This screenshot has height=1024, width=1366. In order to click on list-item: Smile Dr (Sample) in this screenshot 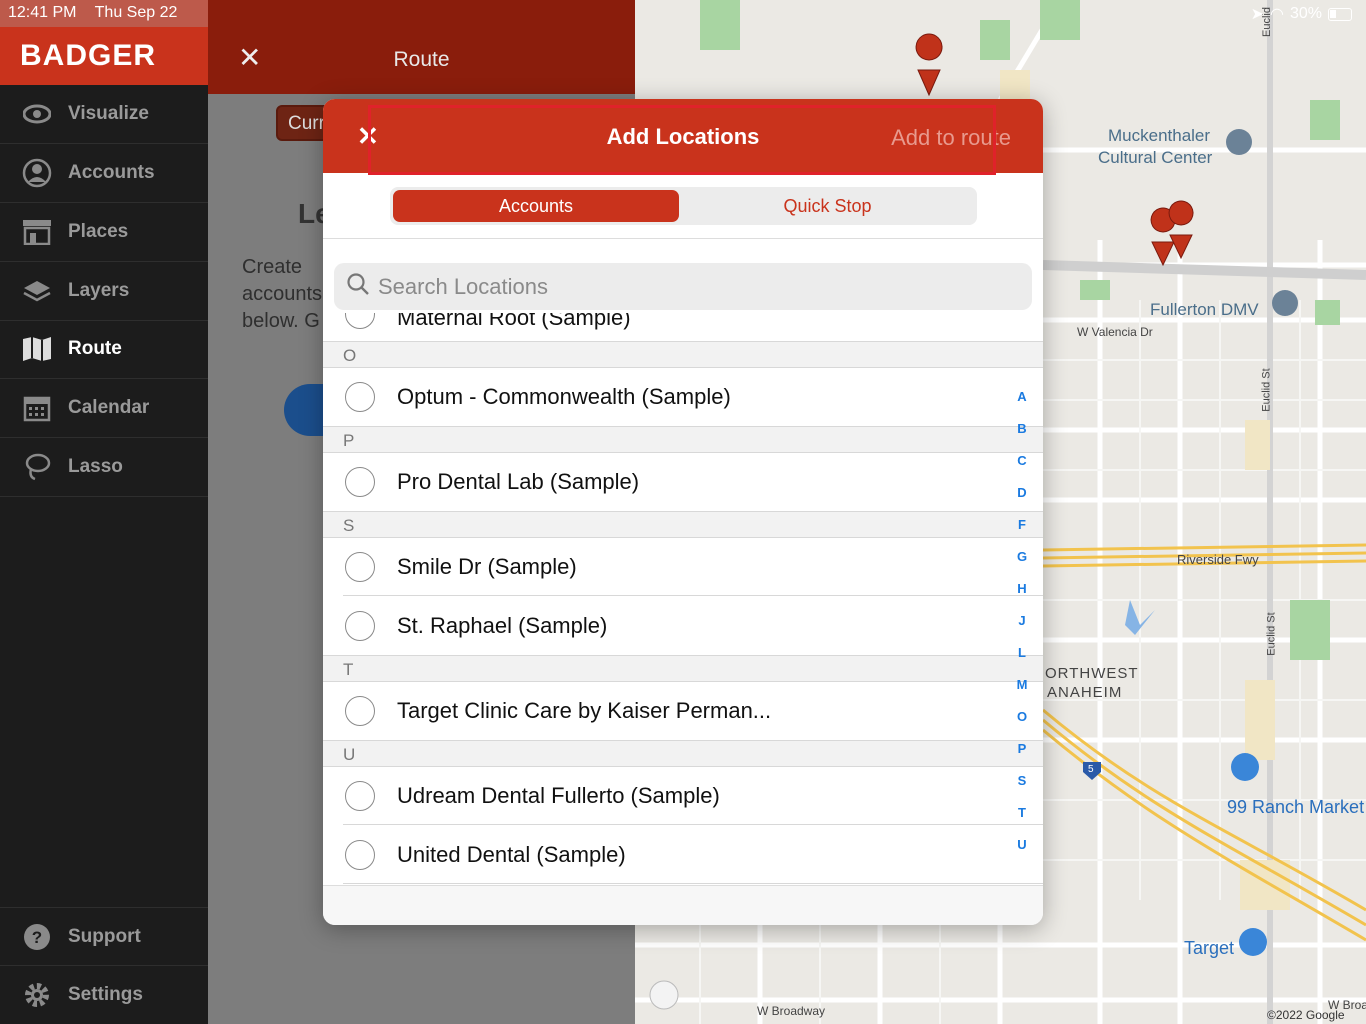, I will do `click(683, 567)`.